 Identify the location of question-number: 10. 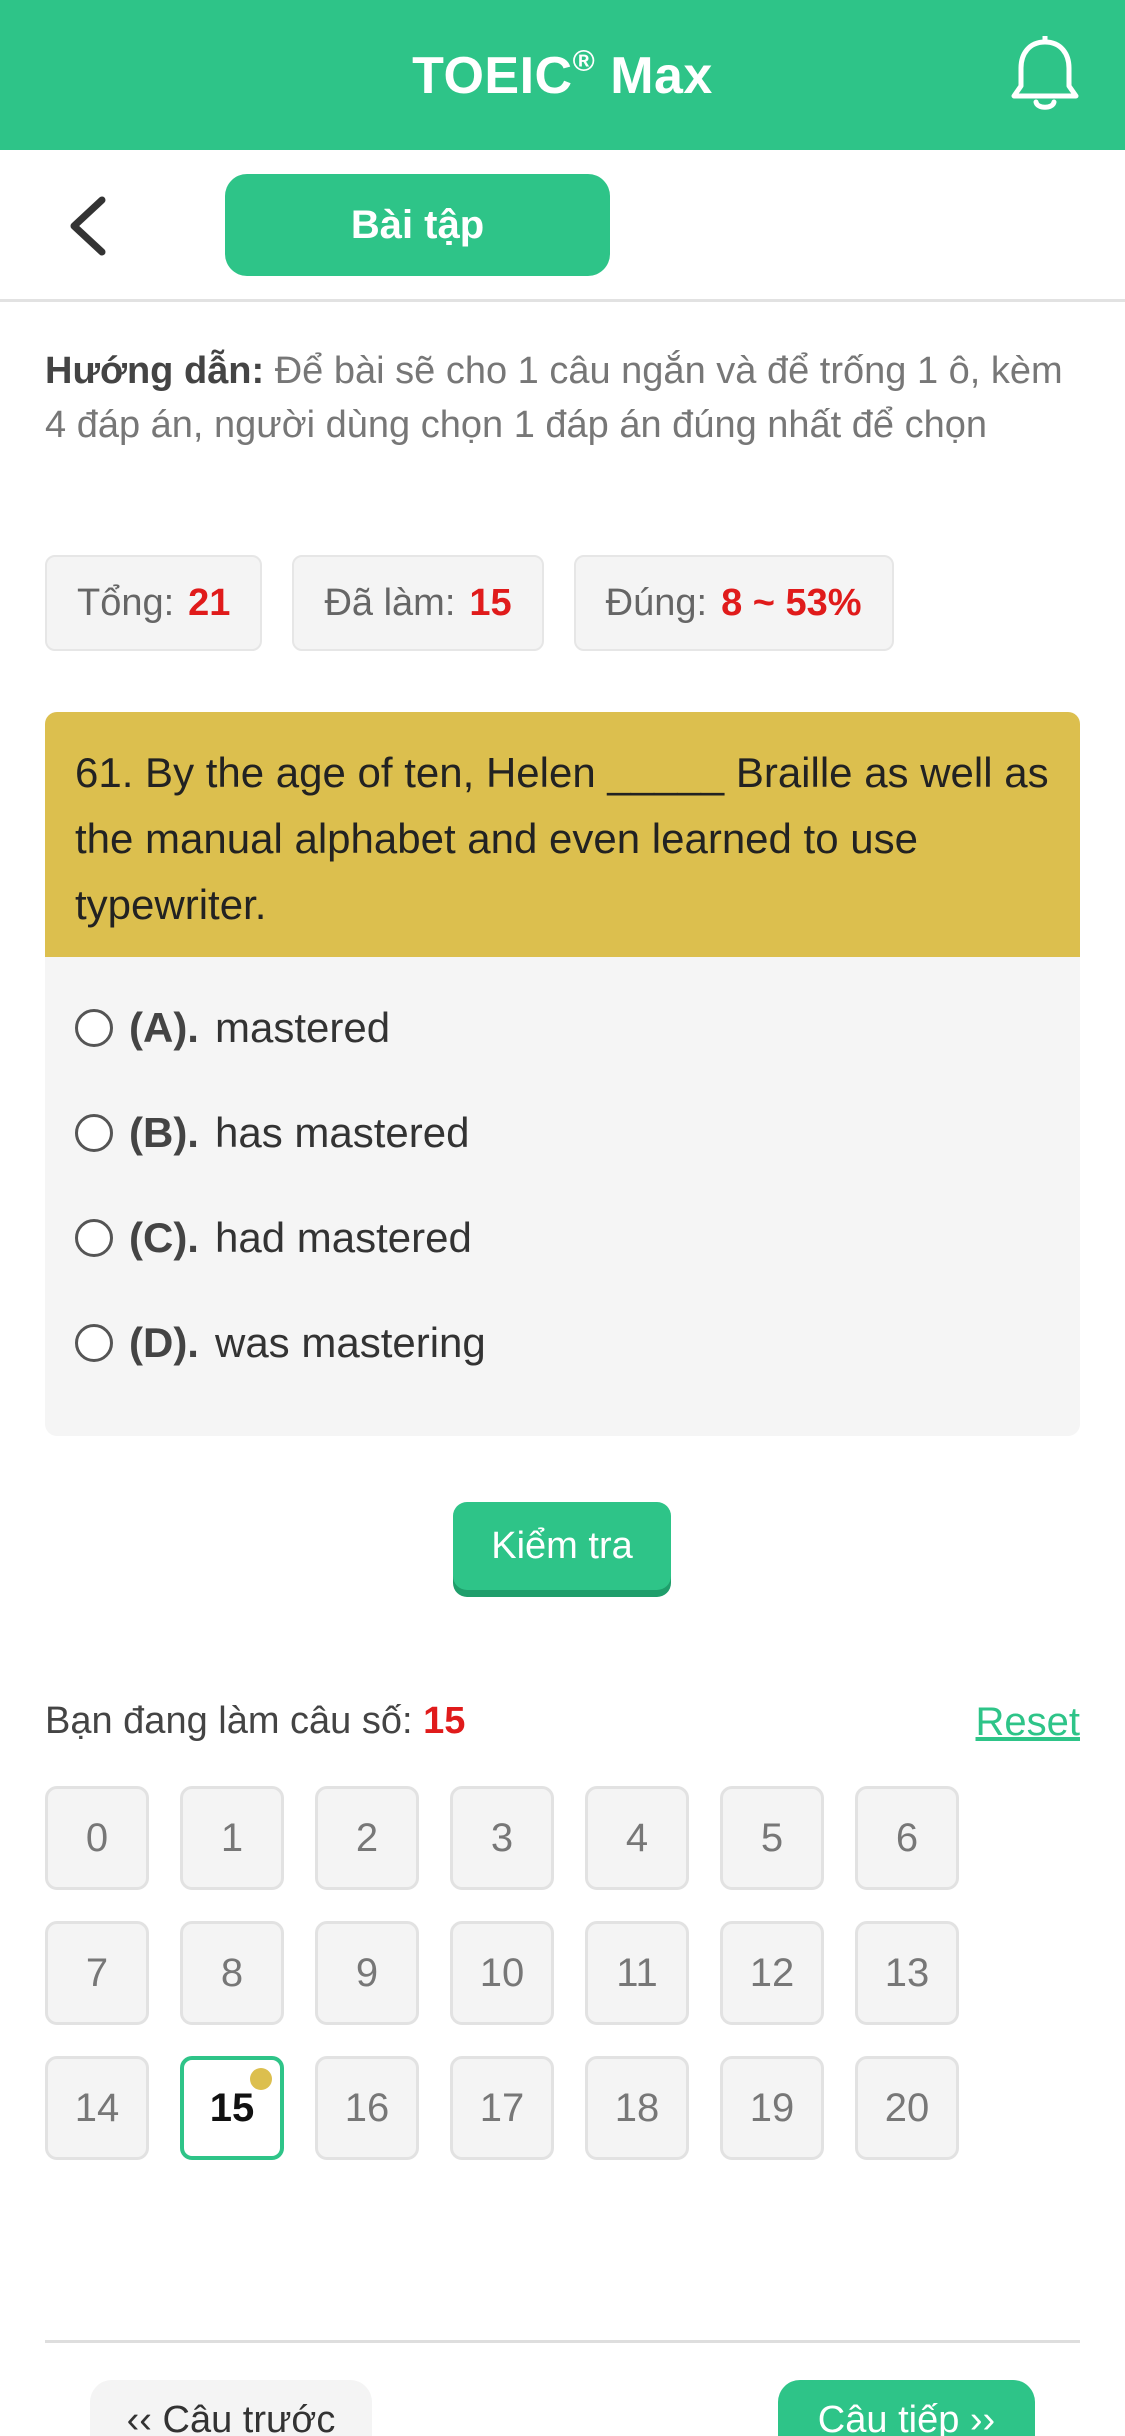
(502, 1972).